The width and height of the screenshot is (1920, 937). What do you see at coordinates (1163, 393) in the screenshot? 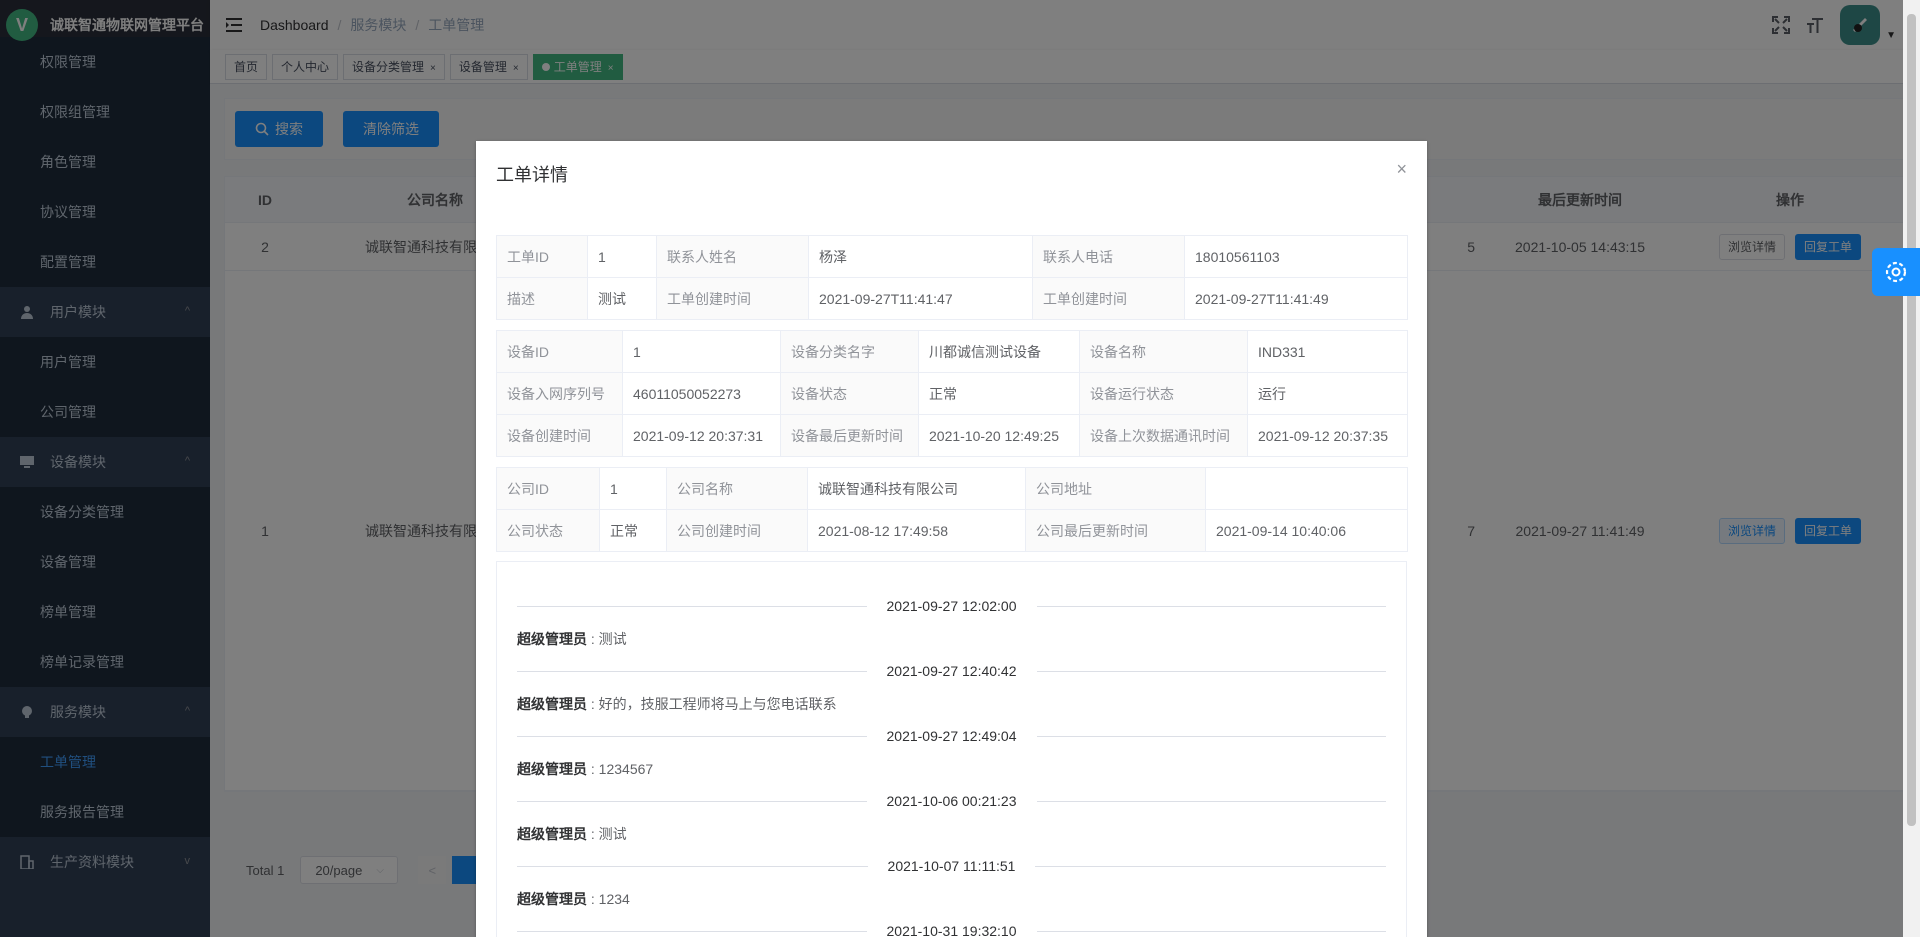
I see `detail-label: 设备运行状态` at bounding box center [1163, 393].